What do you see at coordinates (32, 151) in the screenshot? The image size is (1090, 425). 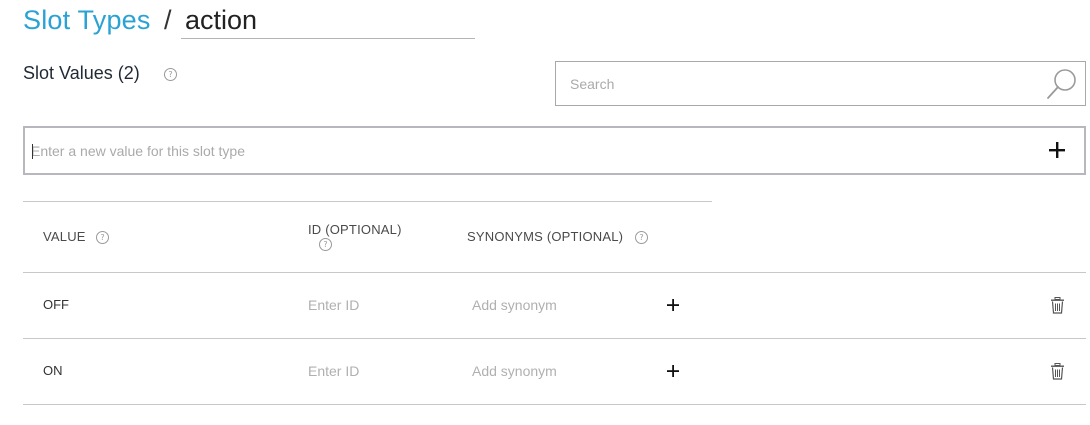 I see `text-caret` at bounding box center [32, 151].